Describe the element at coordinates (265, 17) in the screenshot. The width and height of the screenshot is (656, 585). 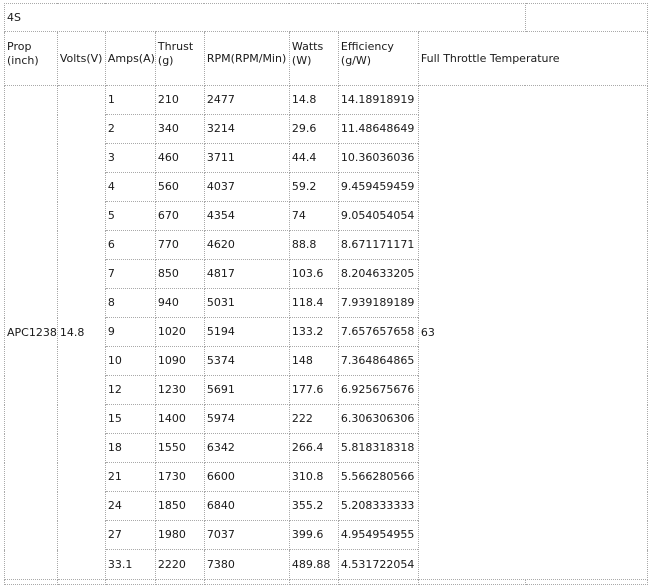
I see `table-title-cell: 4S` at that location.